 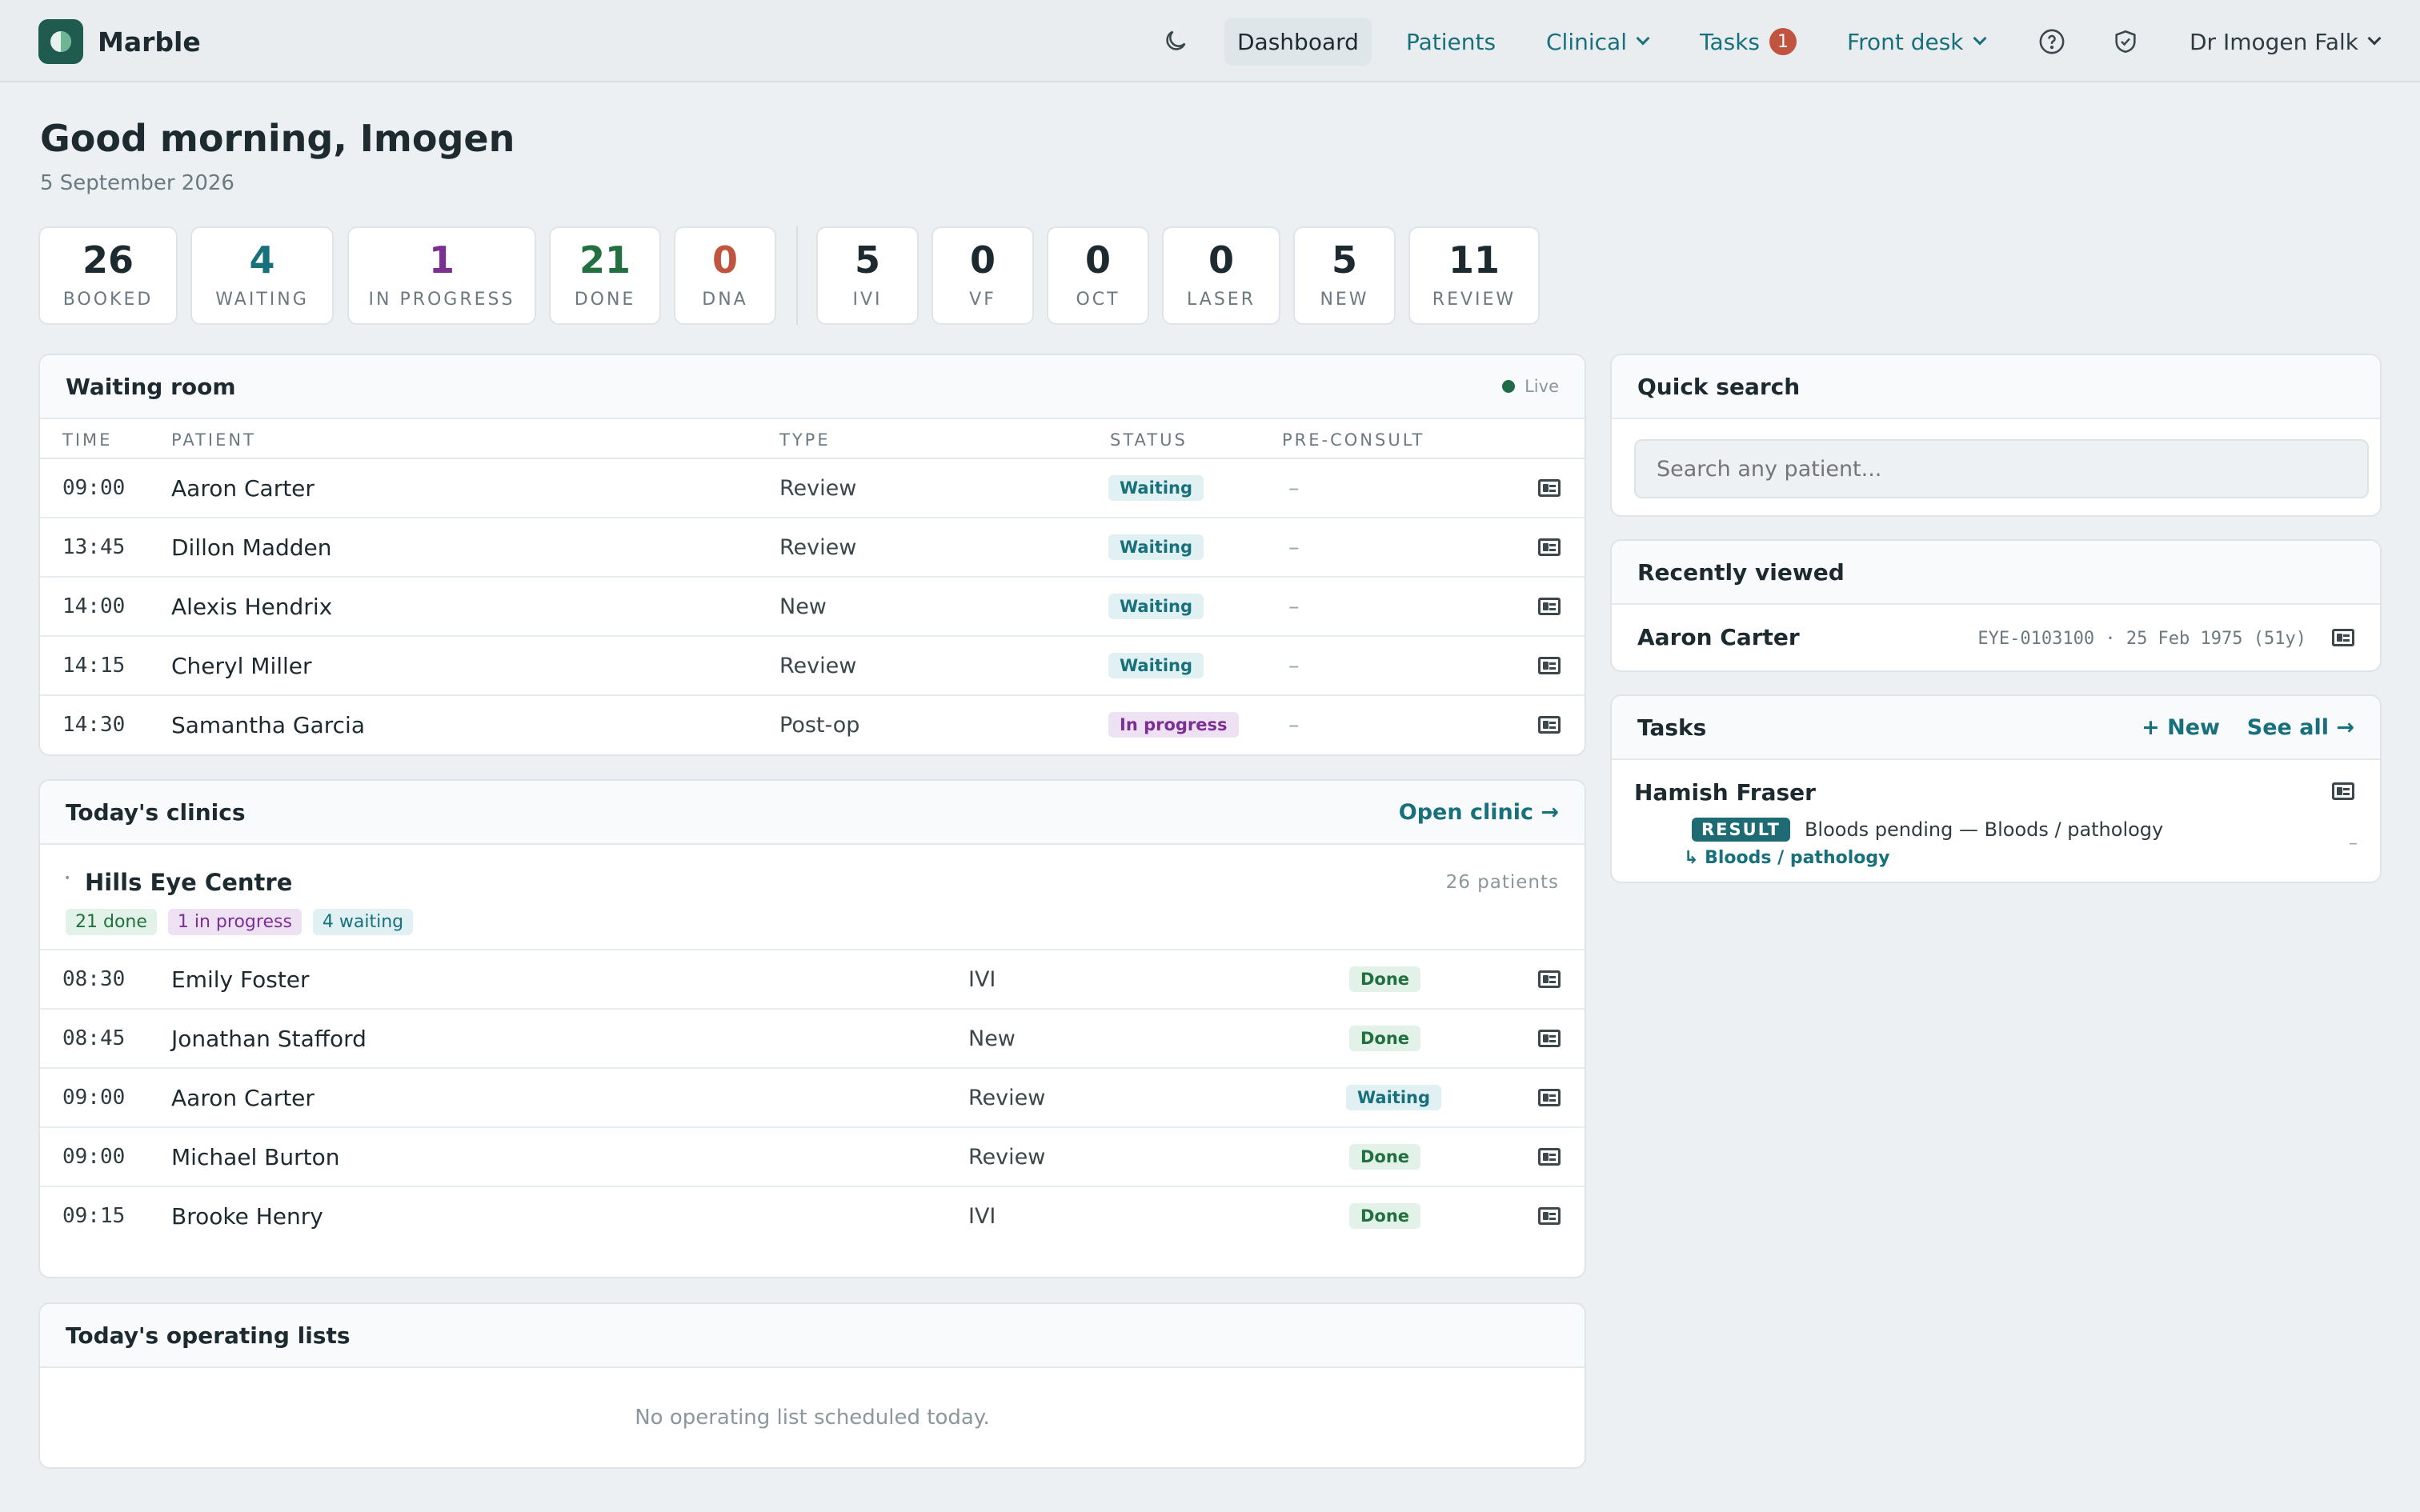 I want to click on stat-value: 11, so click(x=1474, y=260).